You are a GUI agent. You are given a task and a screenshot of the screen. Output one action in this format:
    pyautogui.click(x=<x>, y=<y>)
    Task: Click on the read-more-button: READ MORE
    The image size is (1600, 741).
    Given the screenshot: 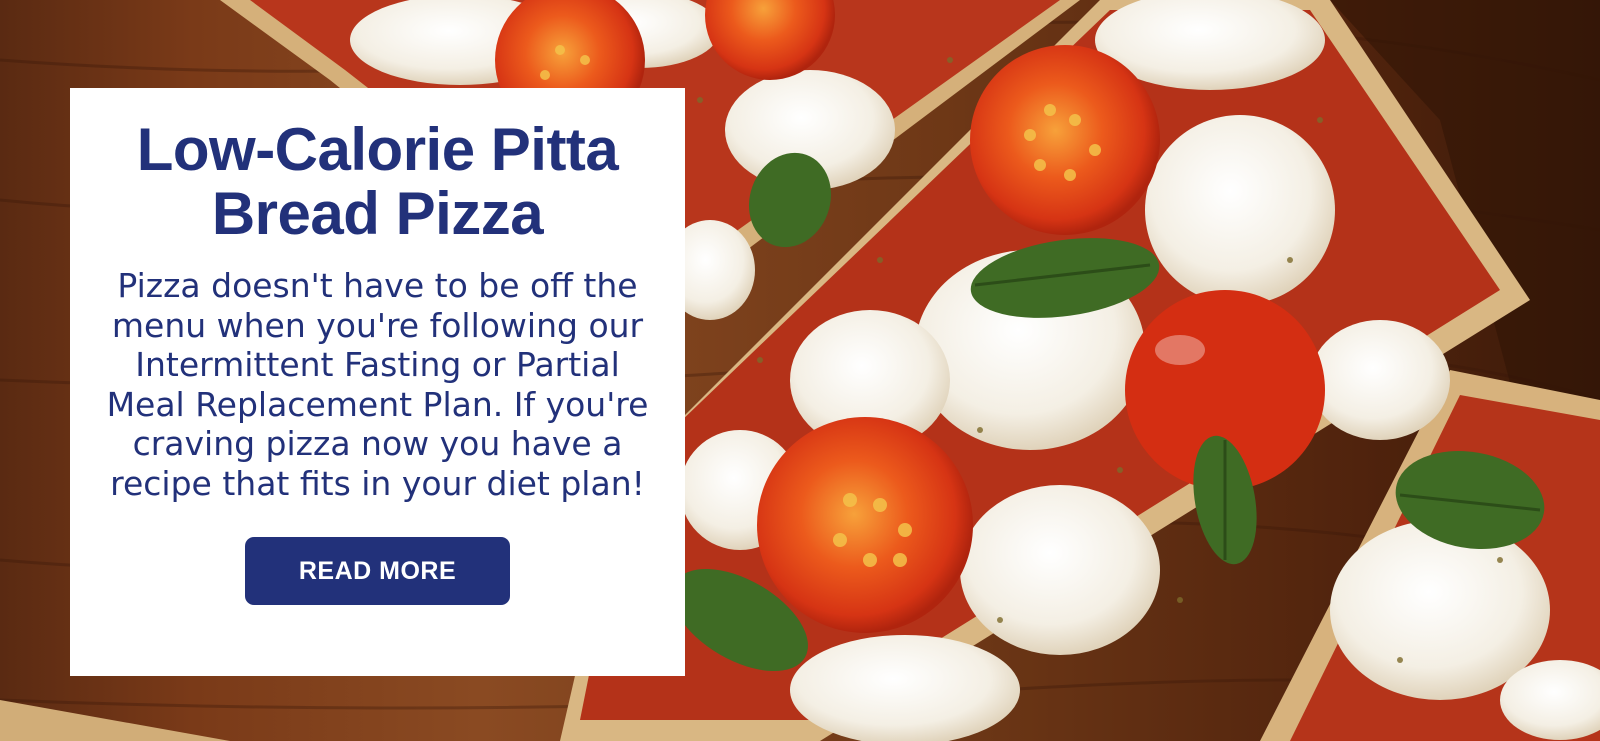 What is the action you would take?
    pyautogui.click(x=377, y=571)
    